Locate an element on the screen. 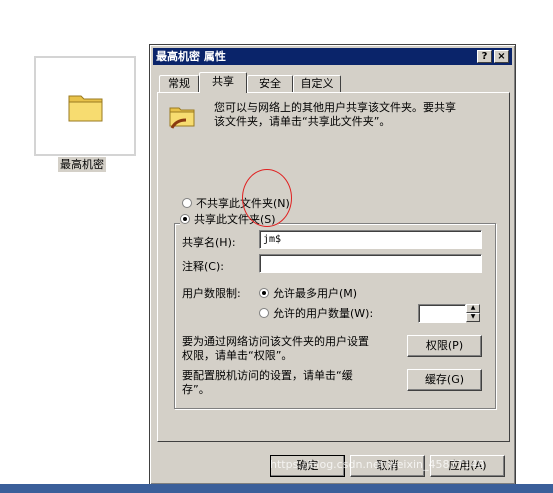 This screenshot has height=493, width=553. caching-text-line2: 存”。 is located at coordinates (196, 389).